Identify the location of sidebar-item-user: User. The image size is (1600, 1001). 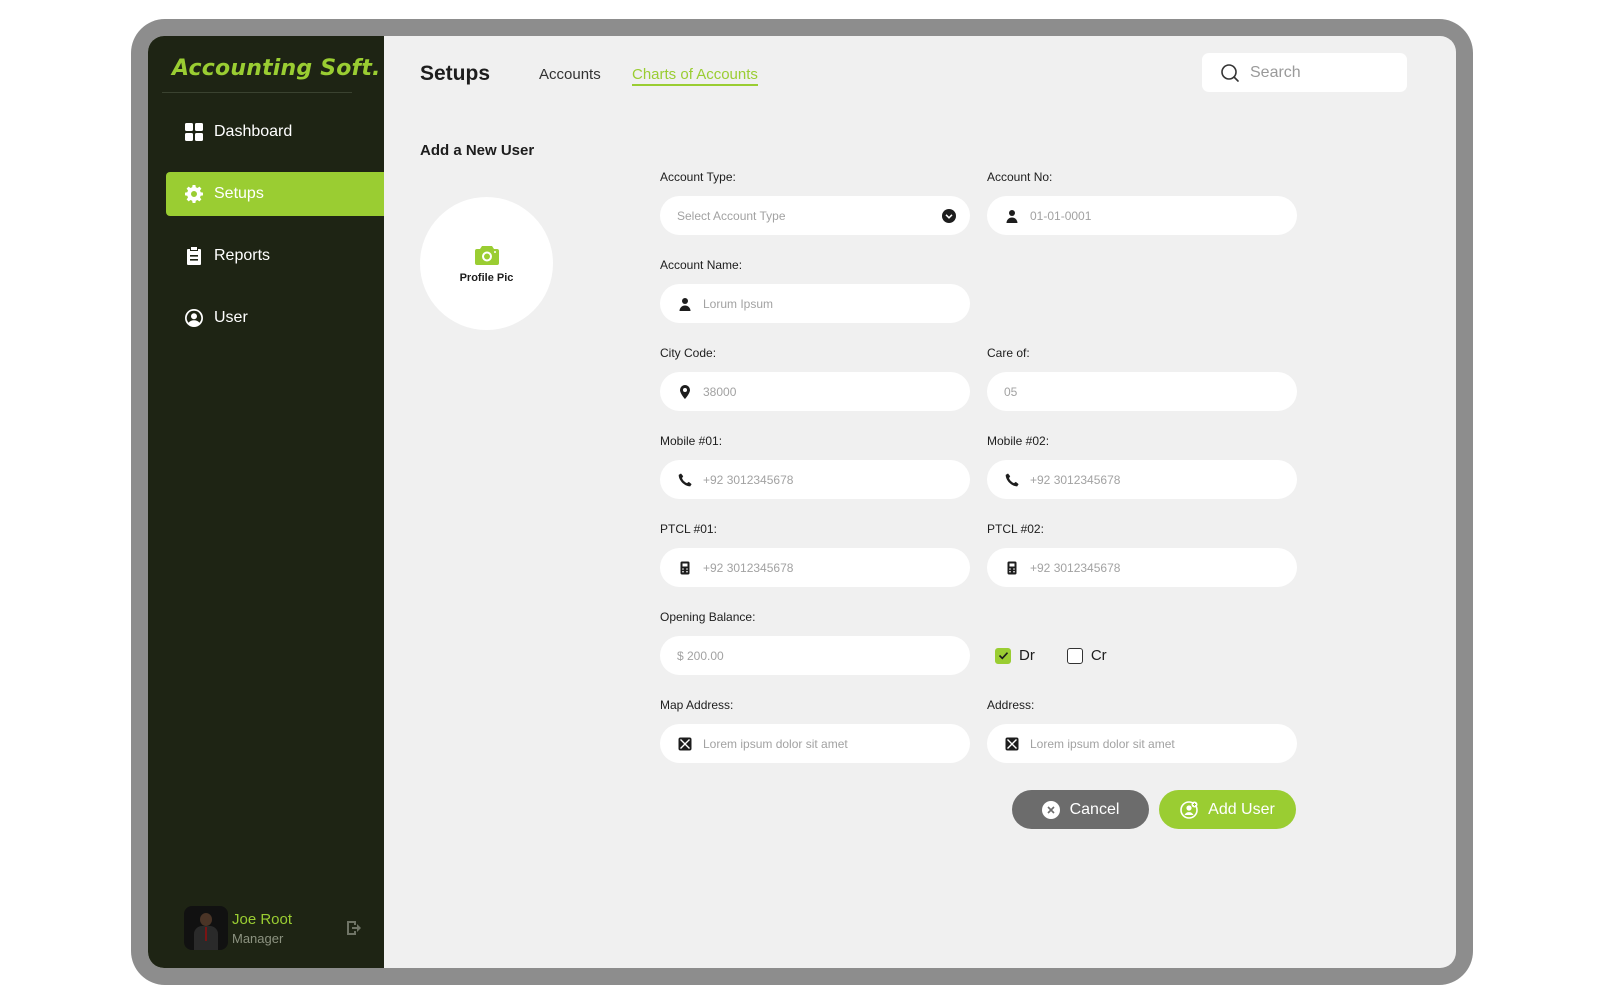
(275, 318).